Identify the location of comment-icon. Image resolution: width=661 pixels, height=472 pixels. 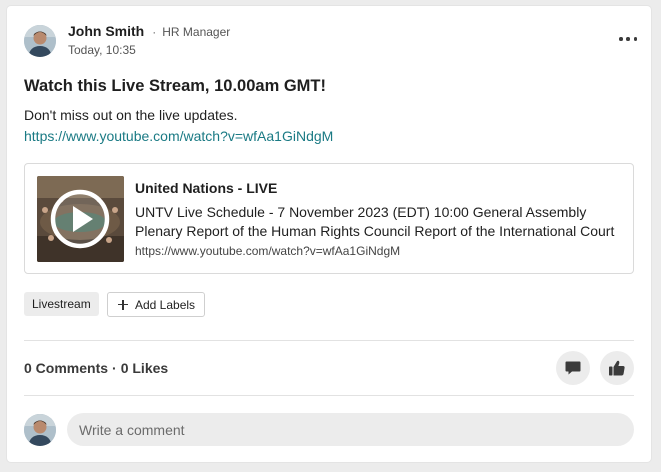
(573, 368).